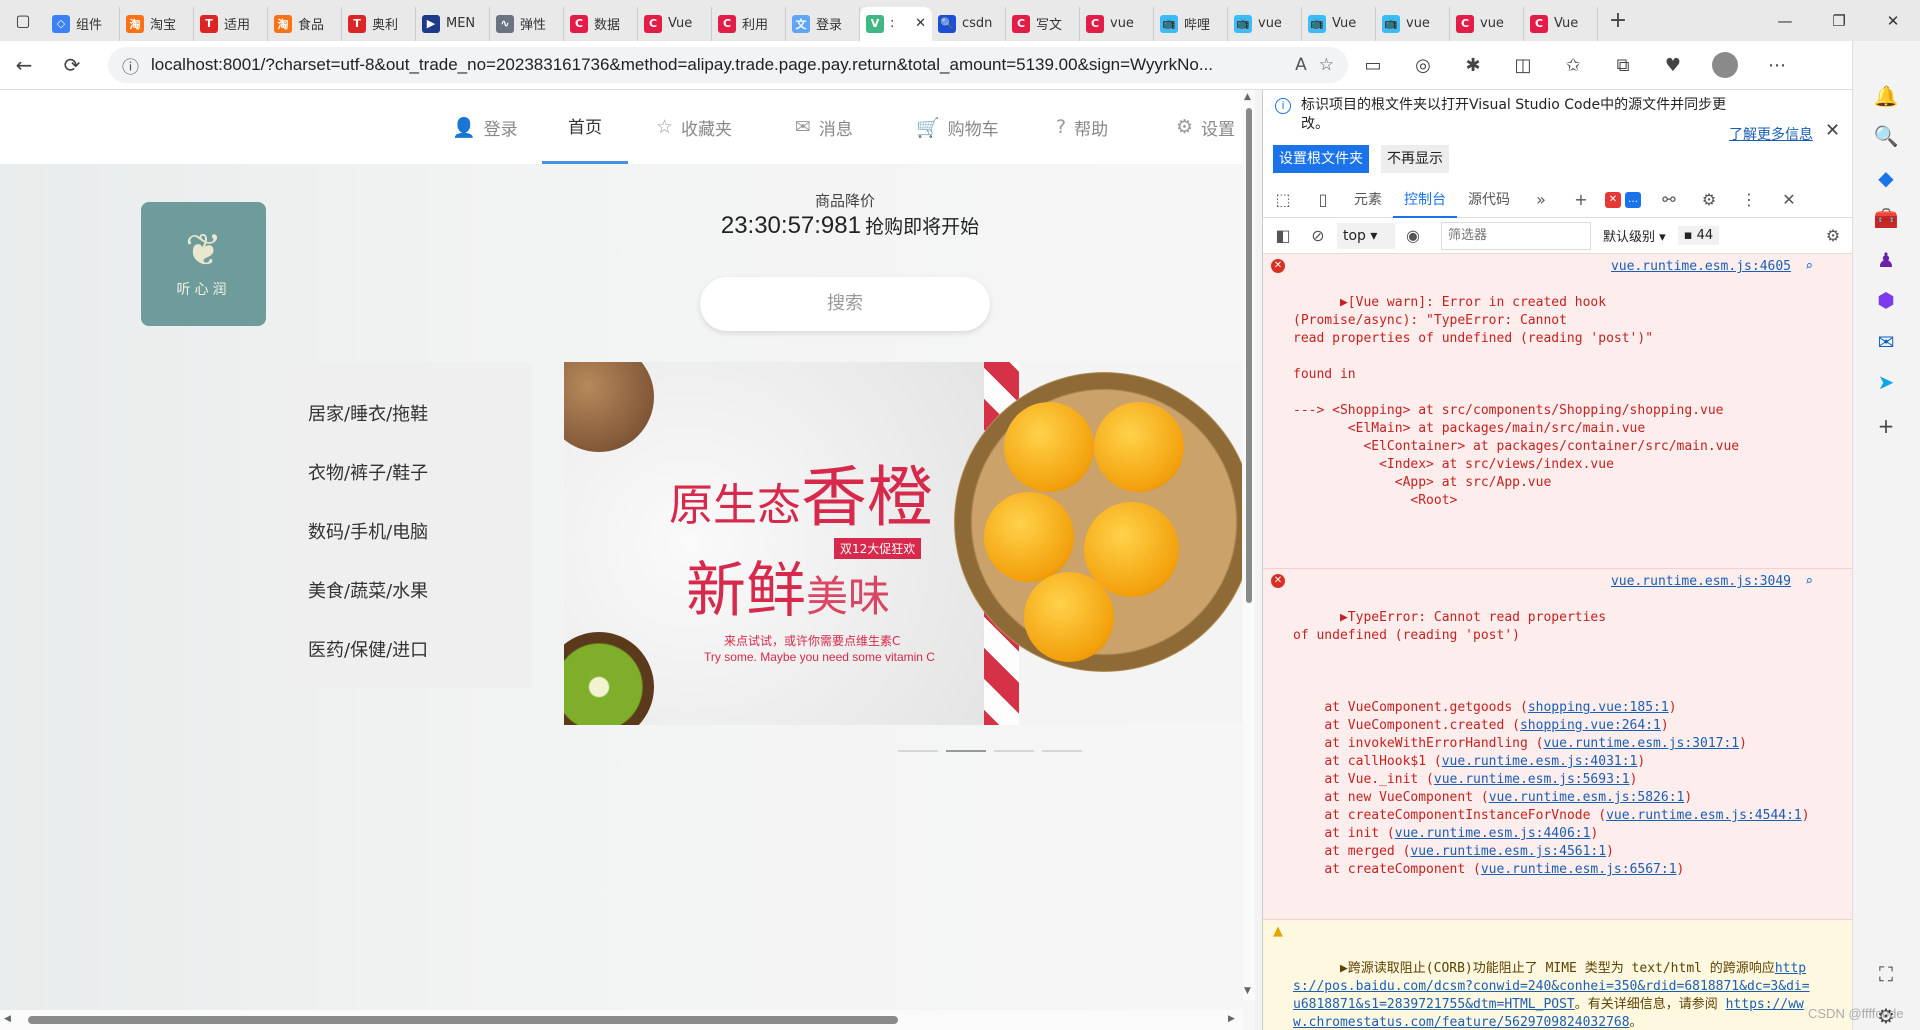 This screenshot has height=1030, width=1920. What do you see at coordinates (305, 23) in the screenshot?
I see `browser-tab: 淘食品` at bounding box center [305, 23].